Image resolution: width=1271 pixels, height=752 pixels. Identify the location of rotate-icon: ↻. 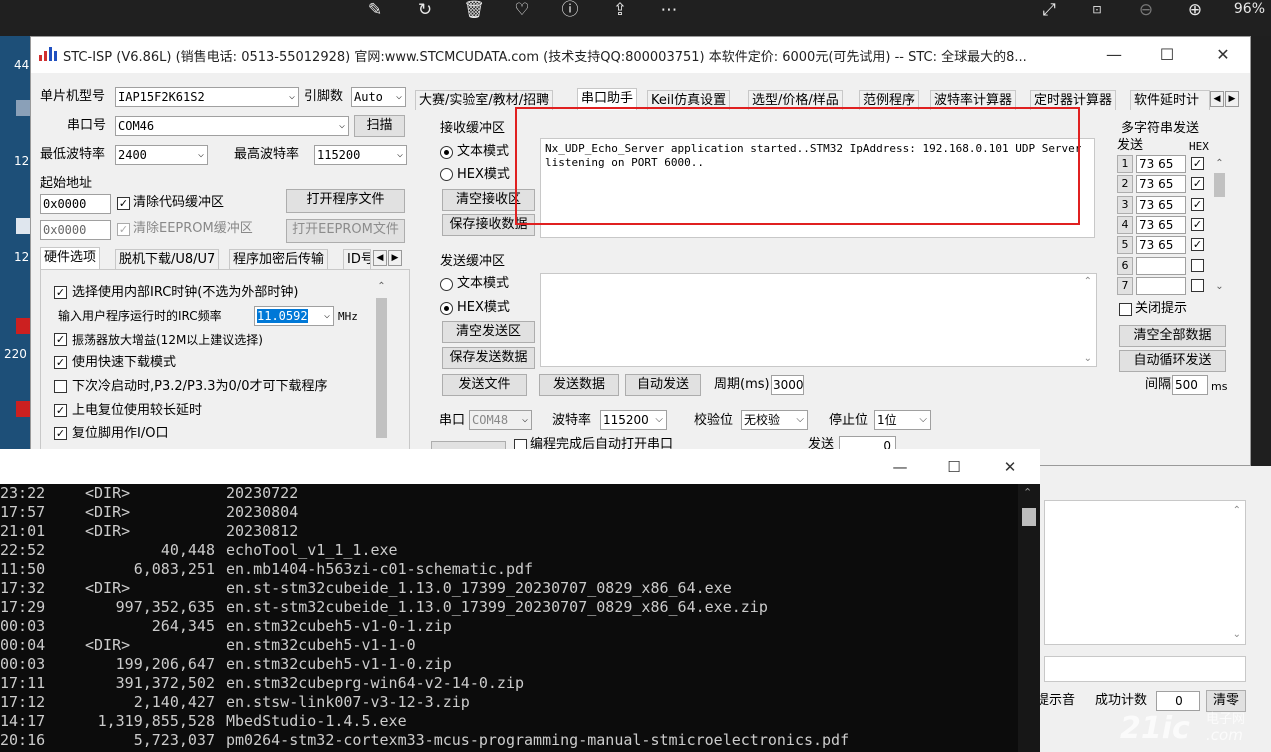
(425, 10).